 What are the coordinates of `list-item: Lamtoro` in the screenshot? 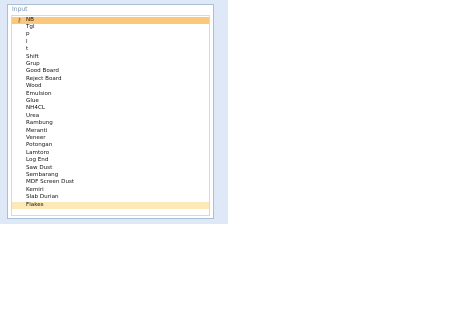 It's located at (110, 153).